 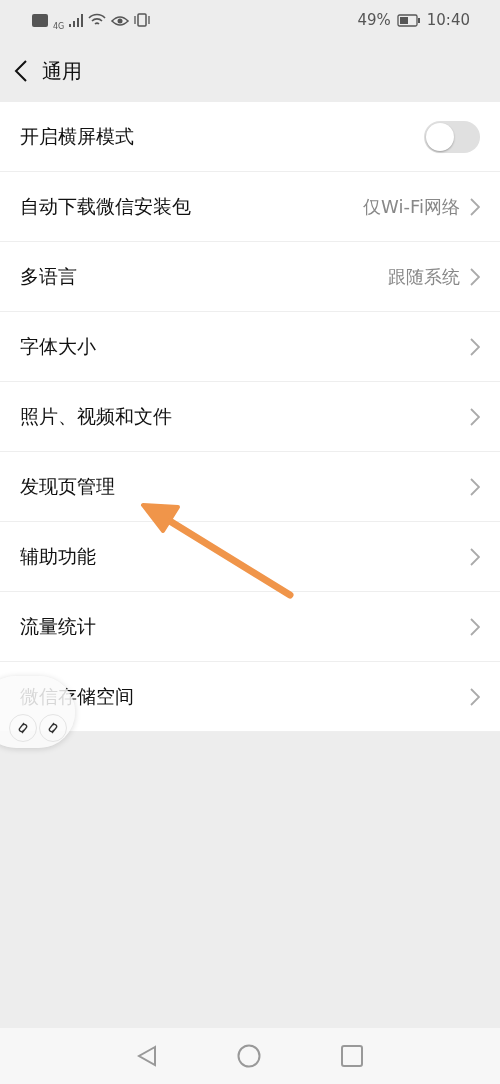 What do you see at coordinates (77, 136) in the screenshot?
I see `setting-label: 开启横屏模式` at bounding box center [77, 136].